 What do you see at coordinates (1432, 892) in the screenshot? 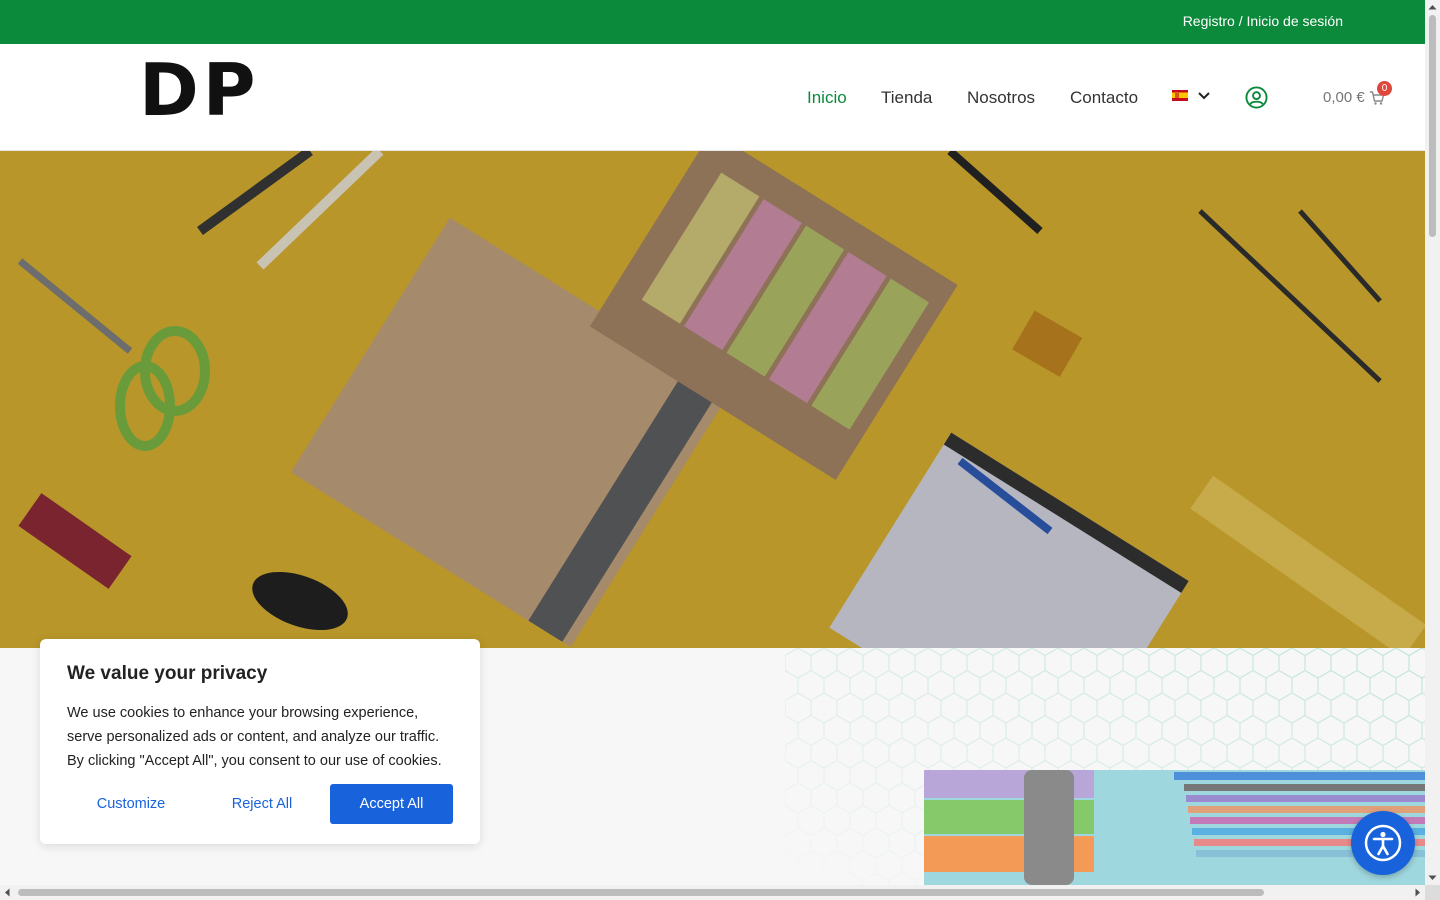
I see `scrollbar-corner` at bounding box center [1432, 892].